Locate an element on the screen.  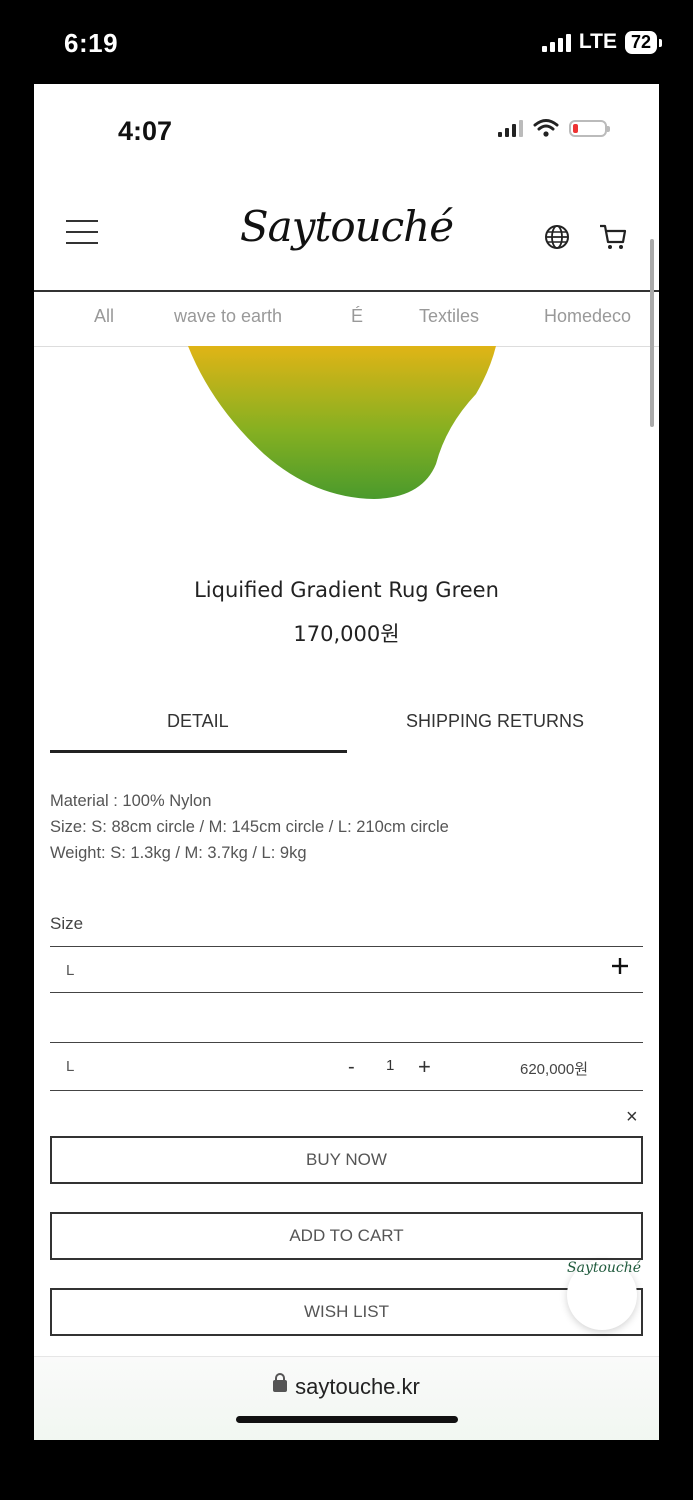
quantity-increase-button: + is located at coordinates (424, 1067).